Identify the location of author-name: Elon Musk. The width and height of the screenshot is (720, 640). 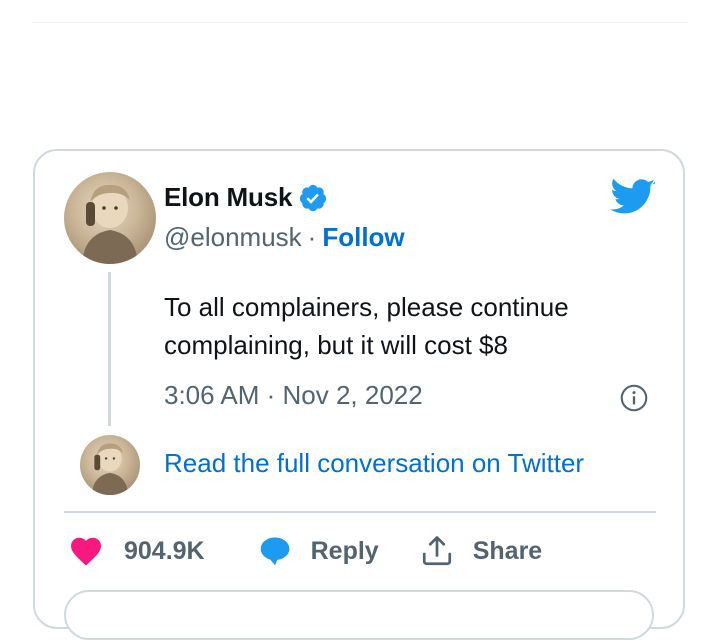
(228, 197).